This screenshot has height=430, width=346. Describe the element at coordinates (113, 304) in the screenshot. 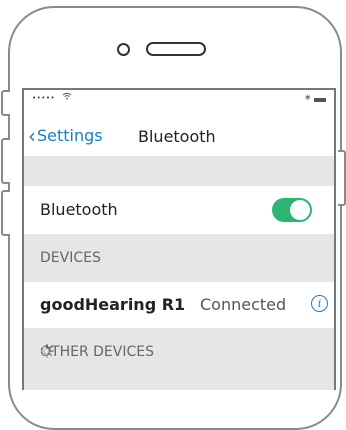

I see `device-name: goodHearing R1` at that location.